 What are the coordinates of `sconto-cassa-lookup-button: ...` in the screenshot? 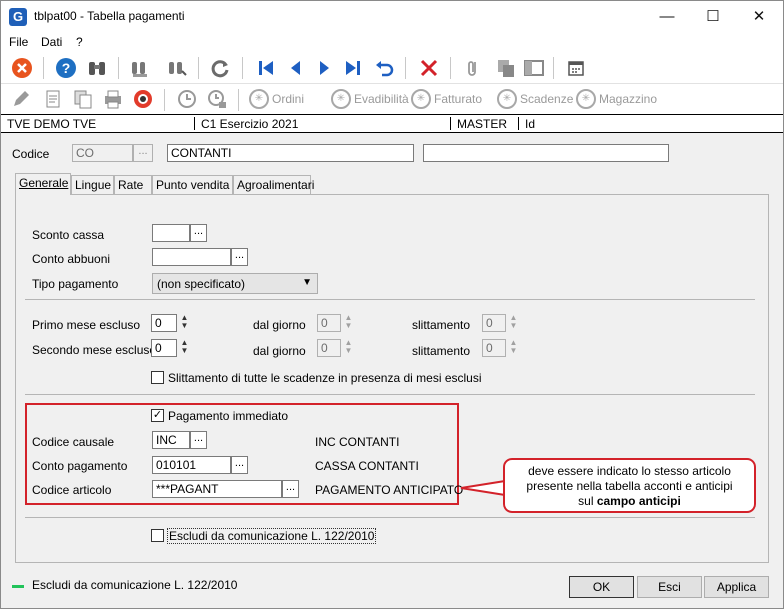 It's located at (198, 233).